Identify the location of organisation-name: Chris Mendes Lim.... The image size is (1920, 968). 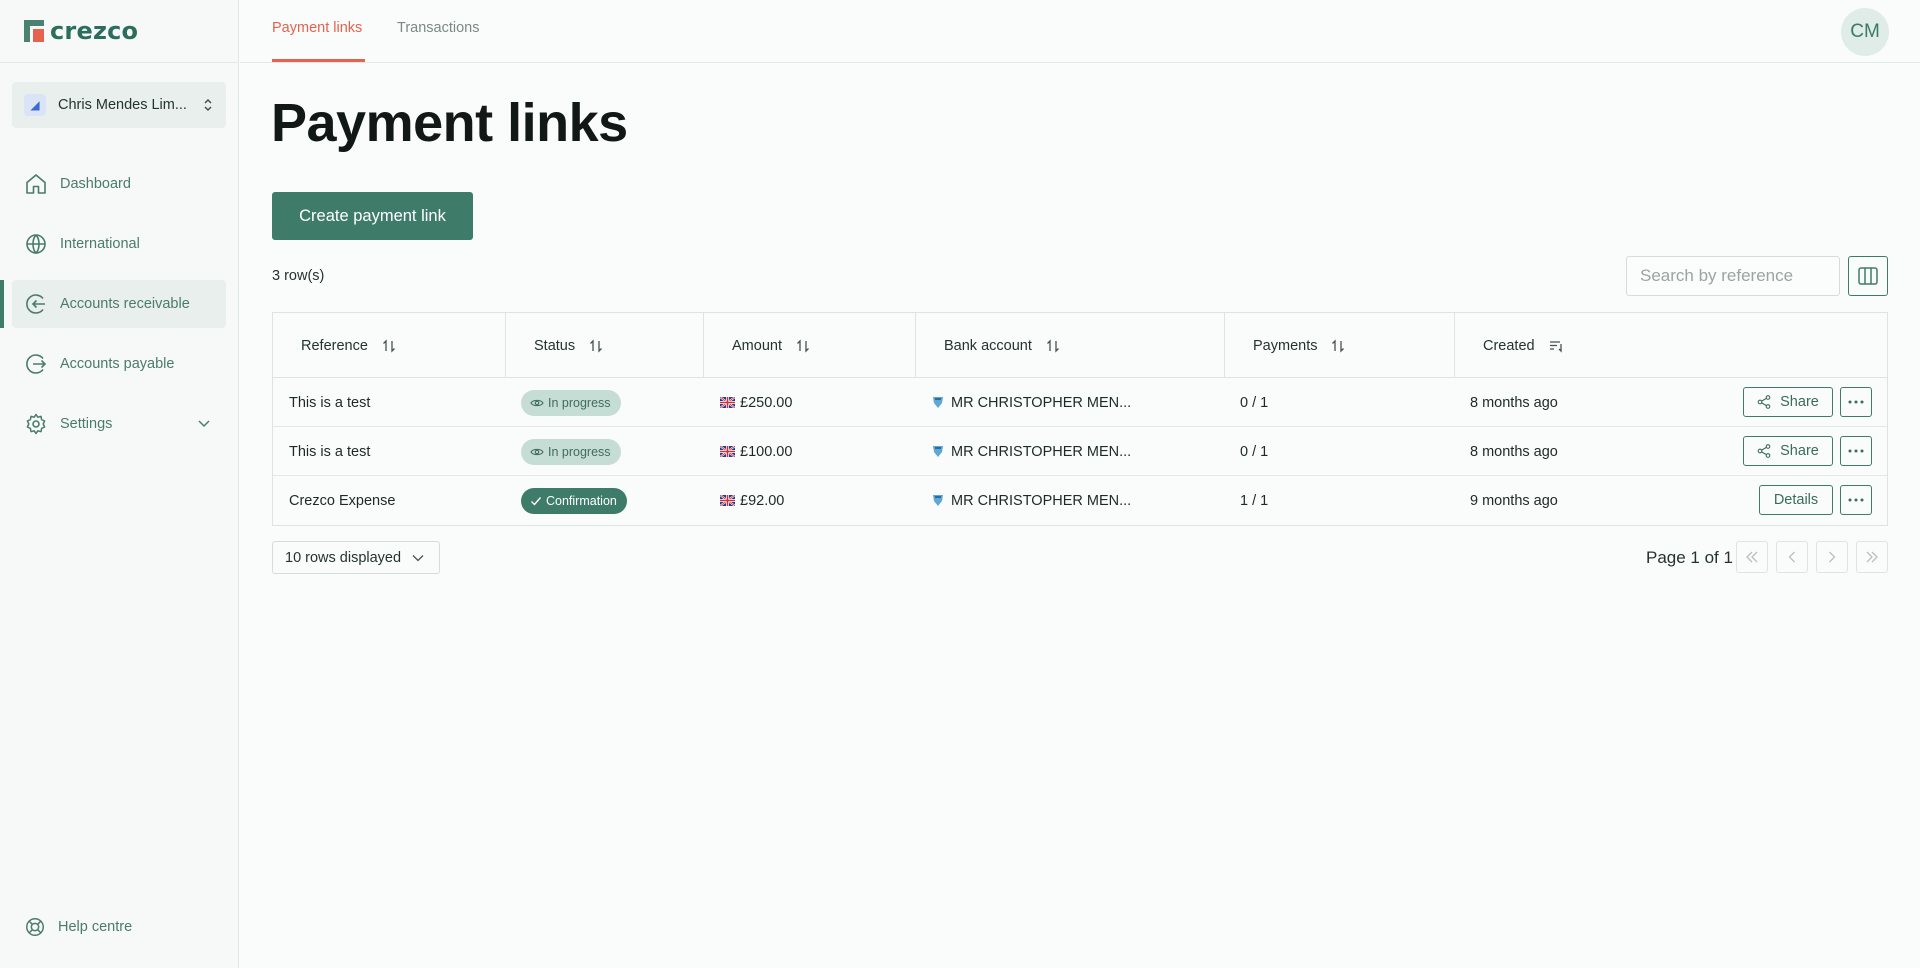
(122, 105).